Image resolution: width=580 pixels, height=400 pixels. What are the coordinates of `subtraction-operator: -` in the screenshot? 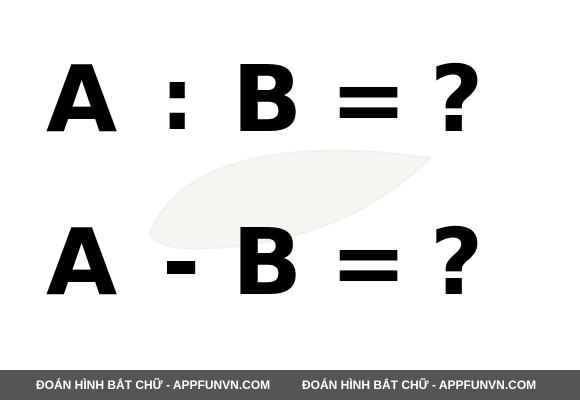 It's located at (181, 262).